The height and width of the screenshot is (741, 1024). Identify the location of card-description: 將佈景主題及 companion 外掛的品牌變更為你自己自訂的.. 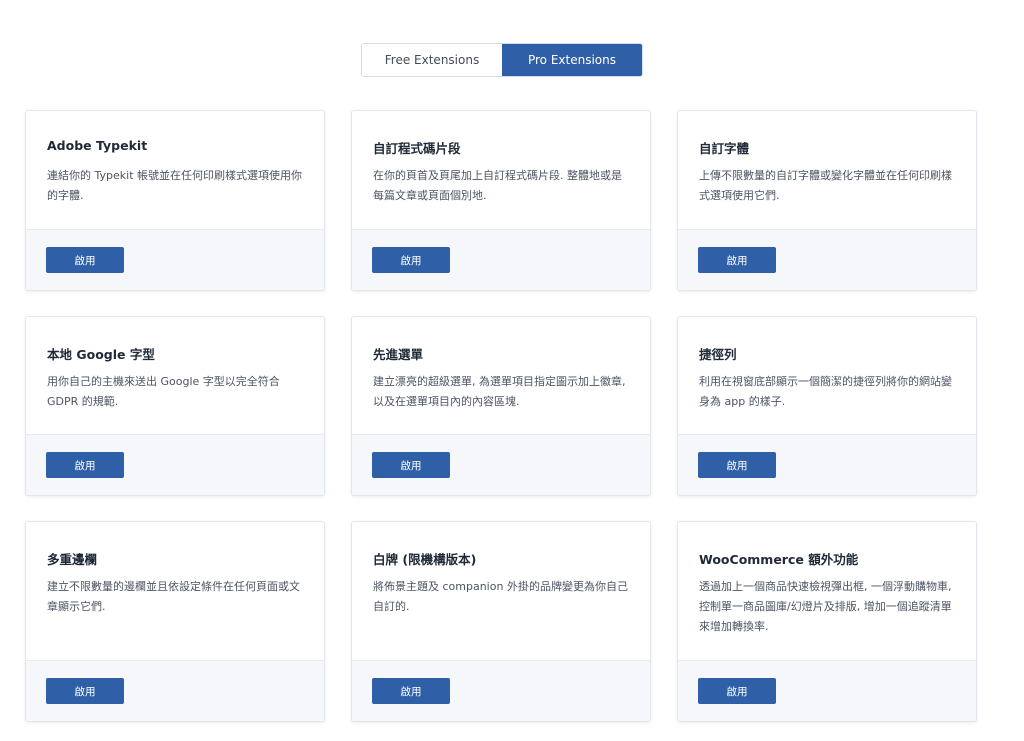
(500, 596).